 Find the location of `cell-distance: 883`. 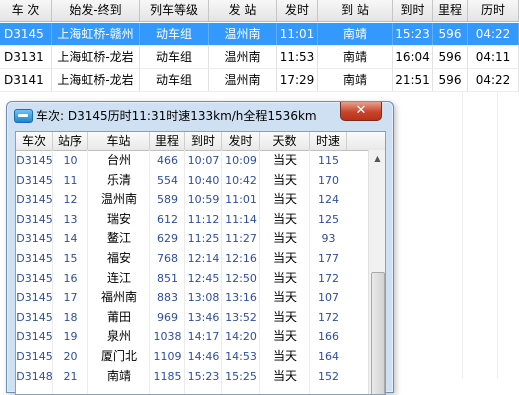

cell-distance: 883 is located at coordinates (167, 298).